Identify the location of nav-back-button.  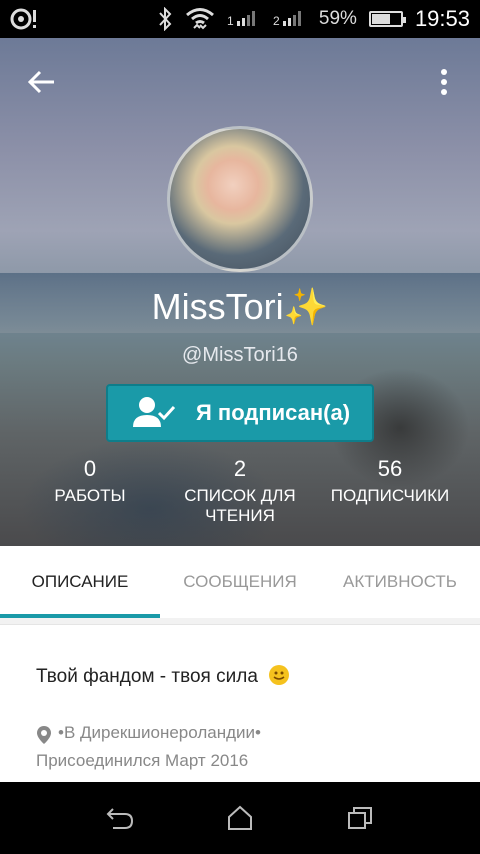
(120, 818).